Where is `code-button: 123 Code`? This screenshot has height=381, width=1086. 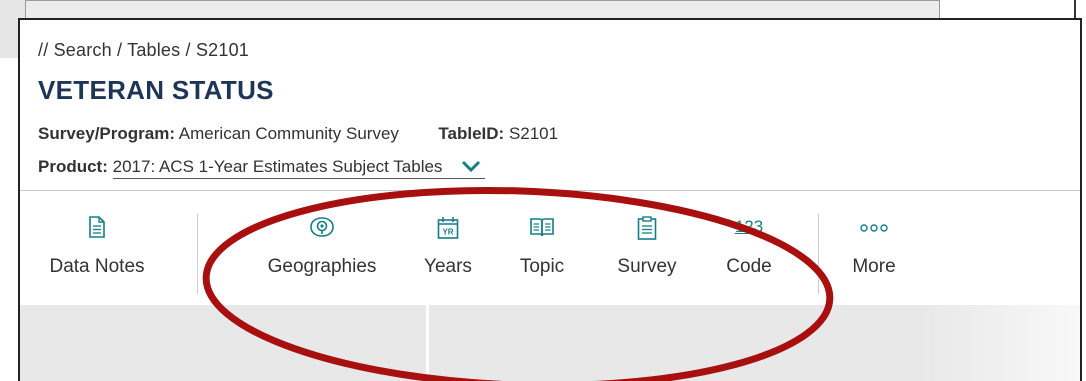 code-button: 123 Code is located at coordinates (749, 247).